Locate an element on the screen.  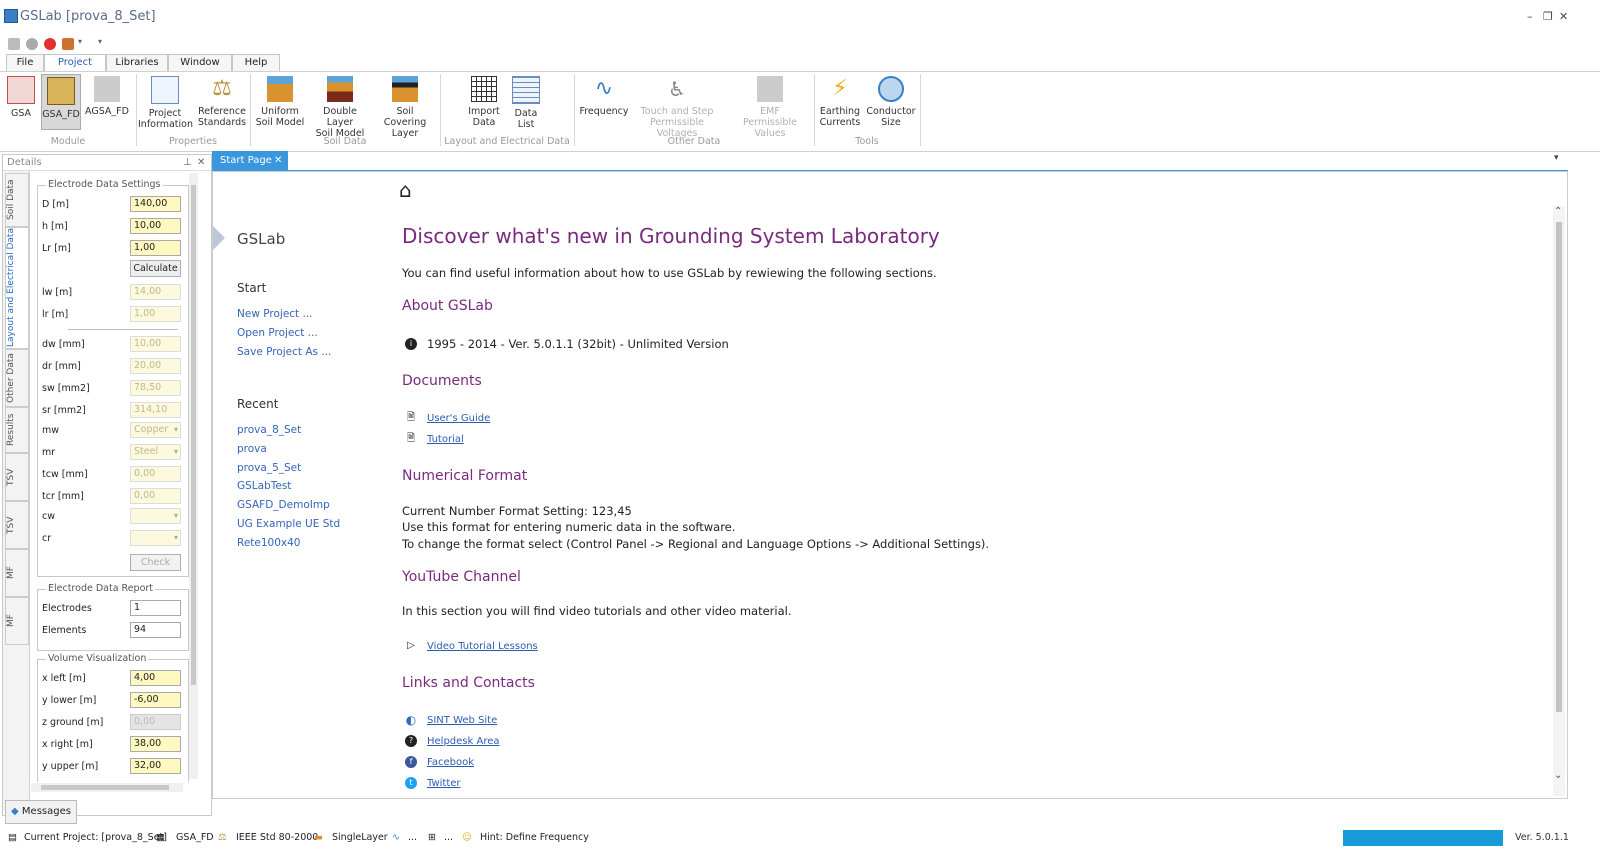
gsa-button: GSA is located at coordinates (21, 96).